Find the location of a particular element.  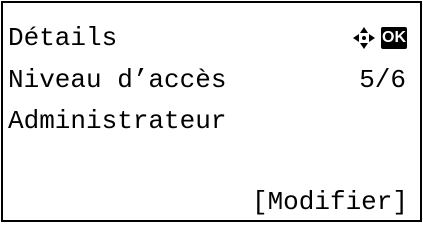

setting-value: Administrateur is located at coordinates (117, 121).